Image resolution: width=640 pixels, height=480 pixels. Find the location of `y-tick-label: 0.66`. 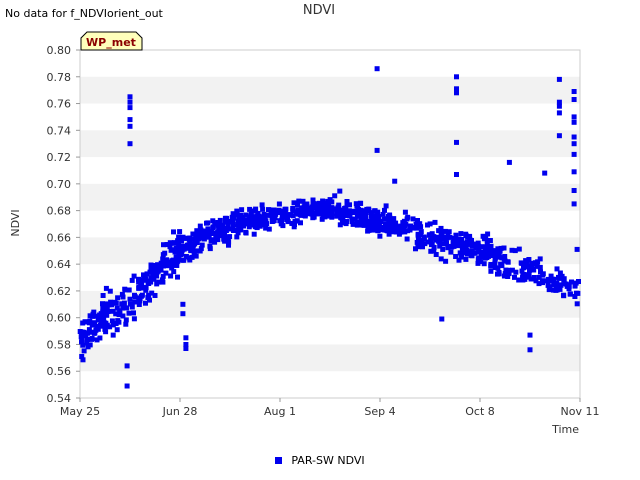

y-tick-label: 0.66 is located at coordinates (59, 237).